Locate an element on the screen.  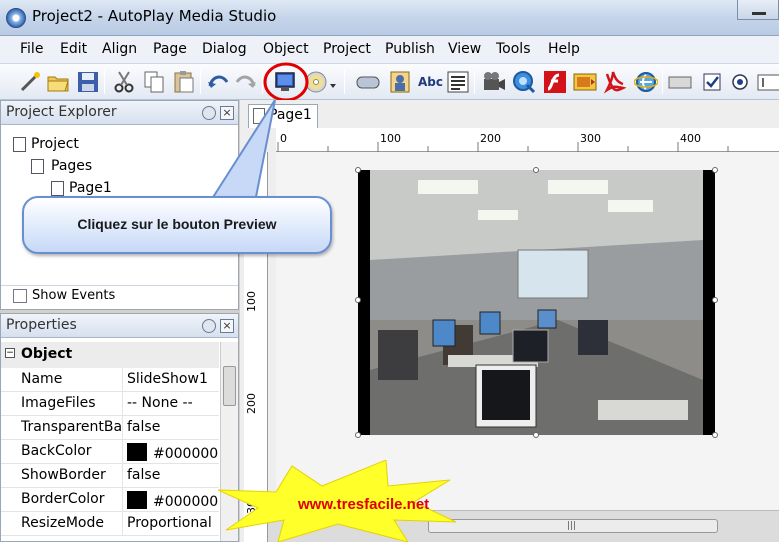
slideshow-object-icon is located at coordinates (585, 82).